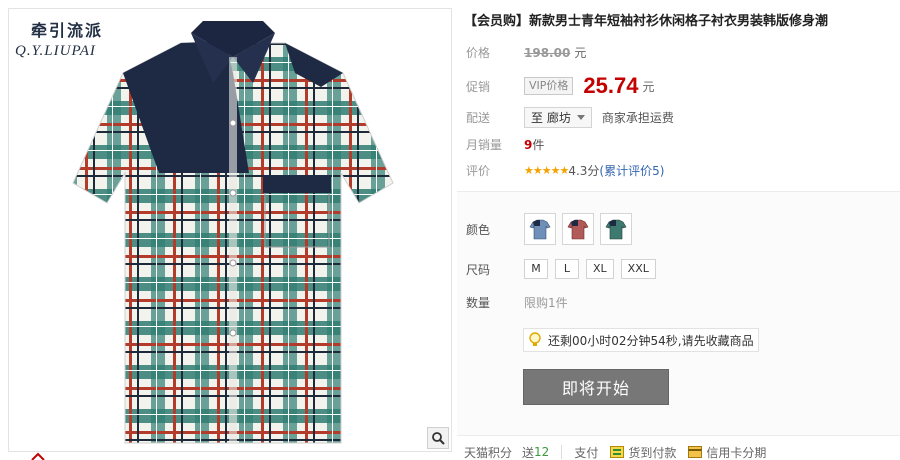 The image size is (900, 460). What do you see at coordinates (549, 86) in the screenshot?
I see `vip-price-badge: VIP价格` at bounding box center [549, 86].